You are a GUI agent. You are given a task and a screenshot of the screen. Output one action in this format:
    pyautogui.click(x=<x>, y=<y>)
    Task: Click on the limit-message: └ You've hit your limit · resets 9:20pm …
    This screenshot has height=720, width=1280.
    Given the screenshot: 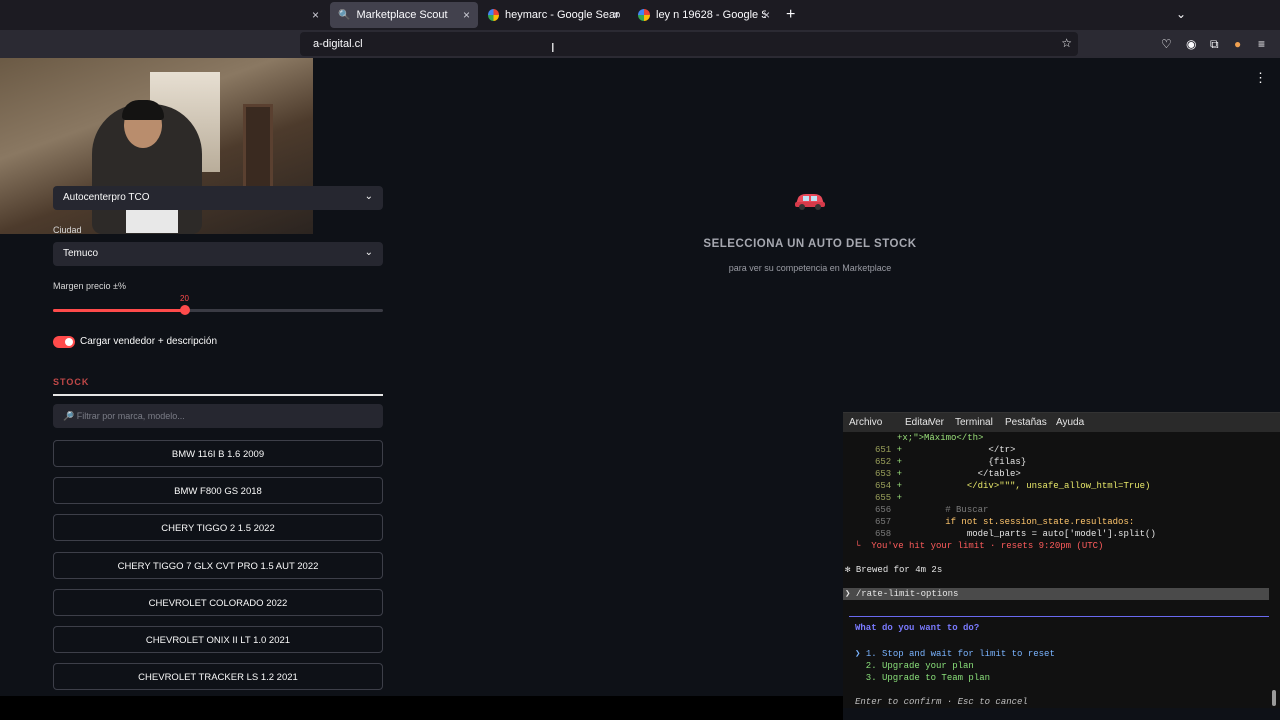 What is the action you would take?
    pyautogui.click(x=979, y=546)
    